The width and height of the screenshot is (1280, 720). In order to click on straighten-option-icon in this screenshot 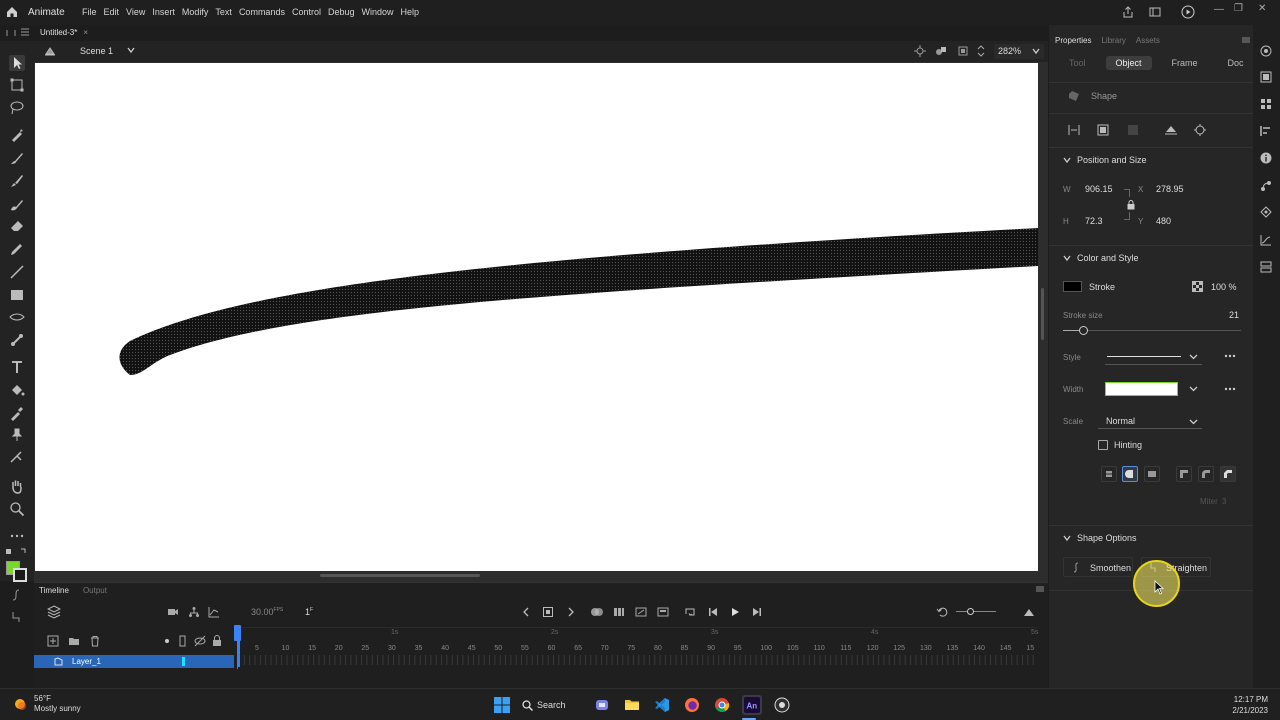, I will do `click(16, 617)`.